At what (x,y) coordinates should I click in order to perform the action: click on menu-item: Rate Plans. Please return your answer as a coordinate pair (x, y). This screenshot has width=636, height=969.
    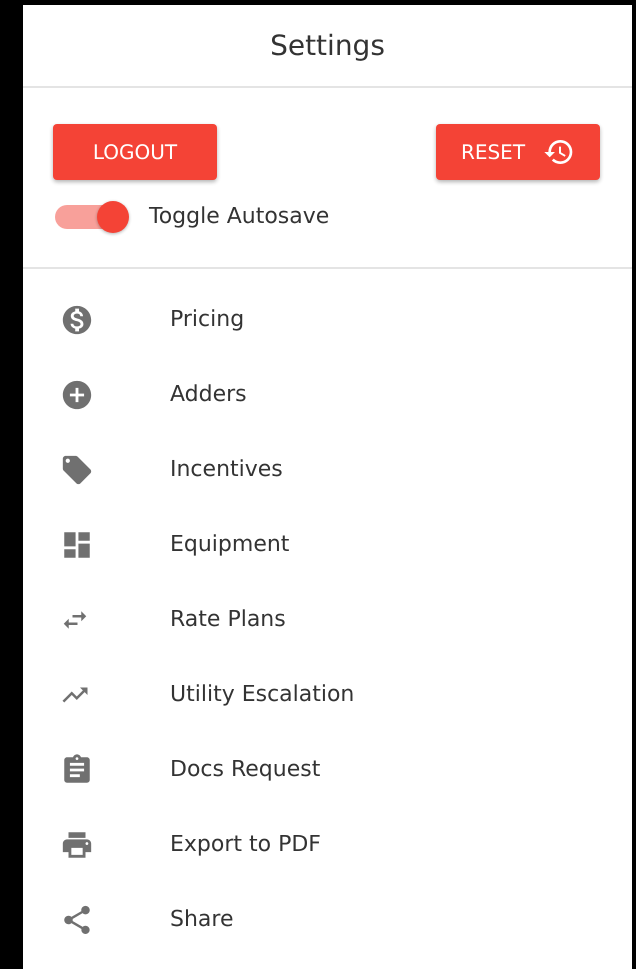
    Looking at the image, I should click on (327, 619).